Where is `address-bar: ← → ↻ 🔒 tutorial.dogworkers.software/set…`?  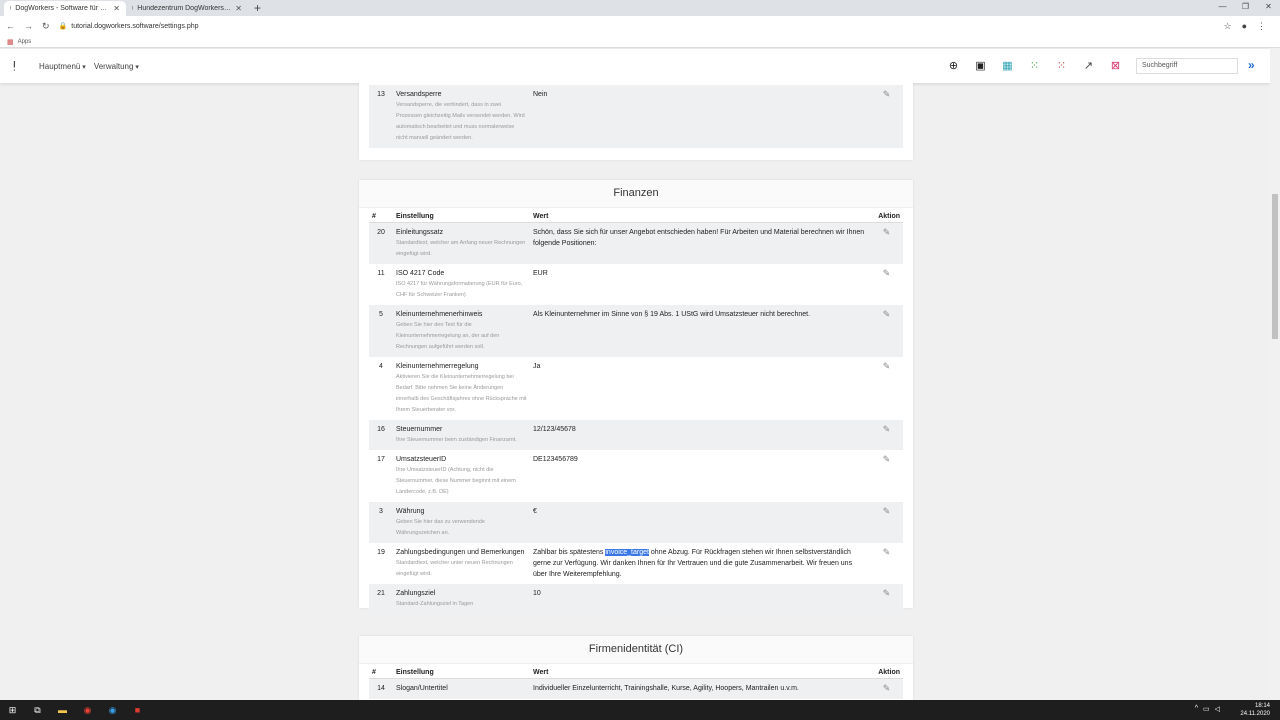 address-bar: ← → ↻ 🔒 tutorial.dogworkers.software/set… is located at coordinates (640, 26).